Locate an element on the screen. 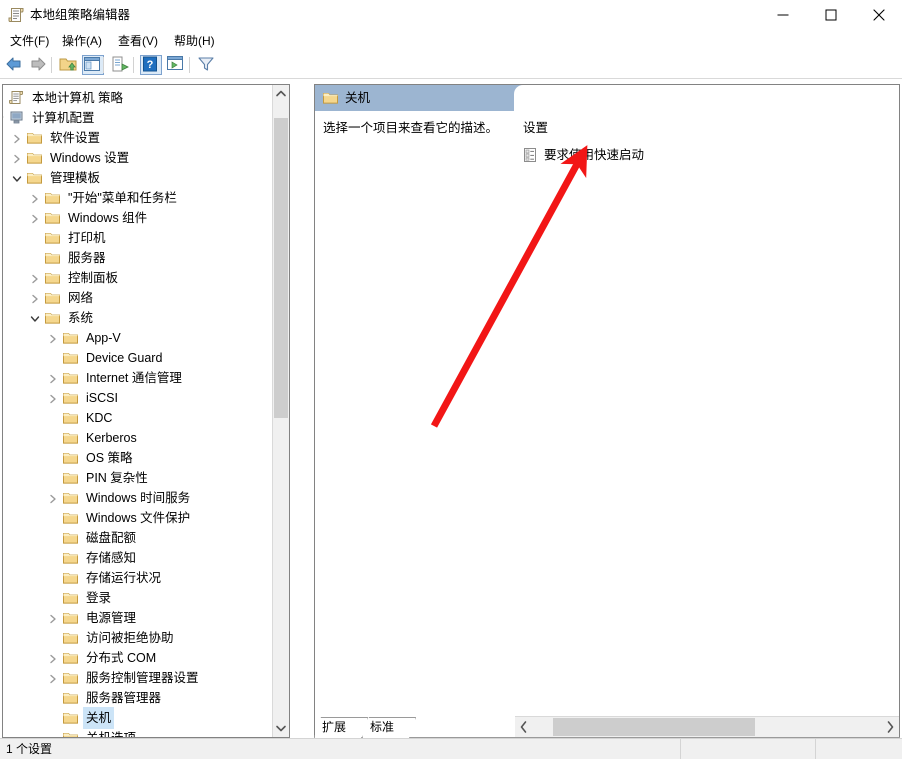 This screenshot has width=902, height=759. tree-item: 存储感知 is located at coordinates (138, 557).